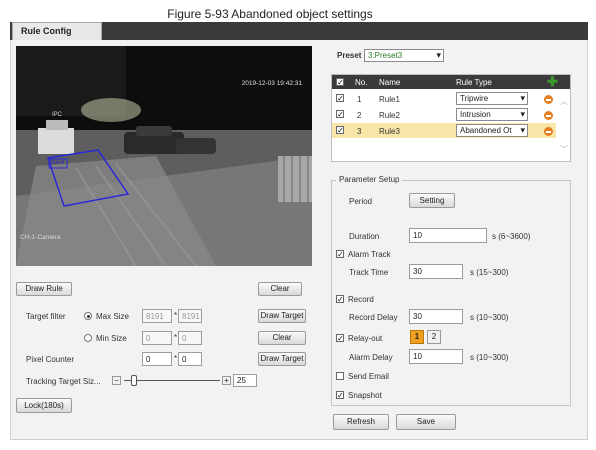  What do you see at coordinates (432, 200) in the screenshot?
I see `period-setting-button: Setting` at bounding box center [432, 200].